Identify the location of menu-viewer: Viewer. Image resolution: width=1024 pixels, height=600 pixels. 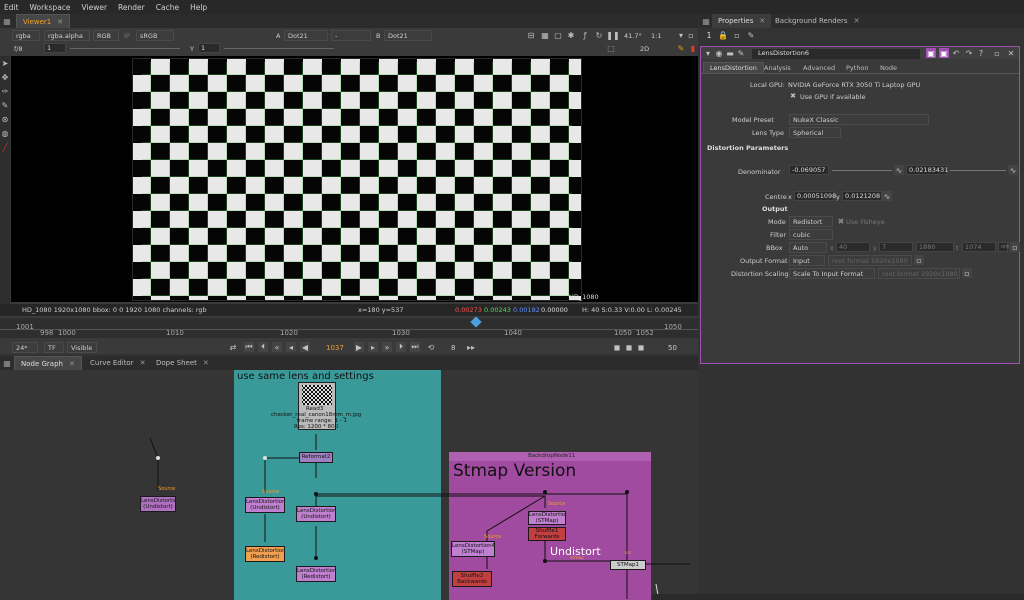
(95, 7).